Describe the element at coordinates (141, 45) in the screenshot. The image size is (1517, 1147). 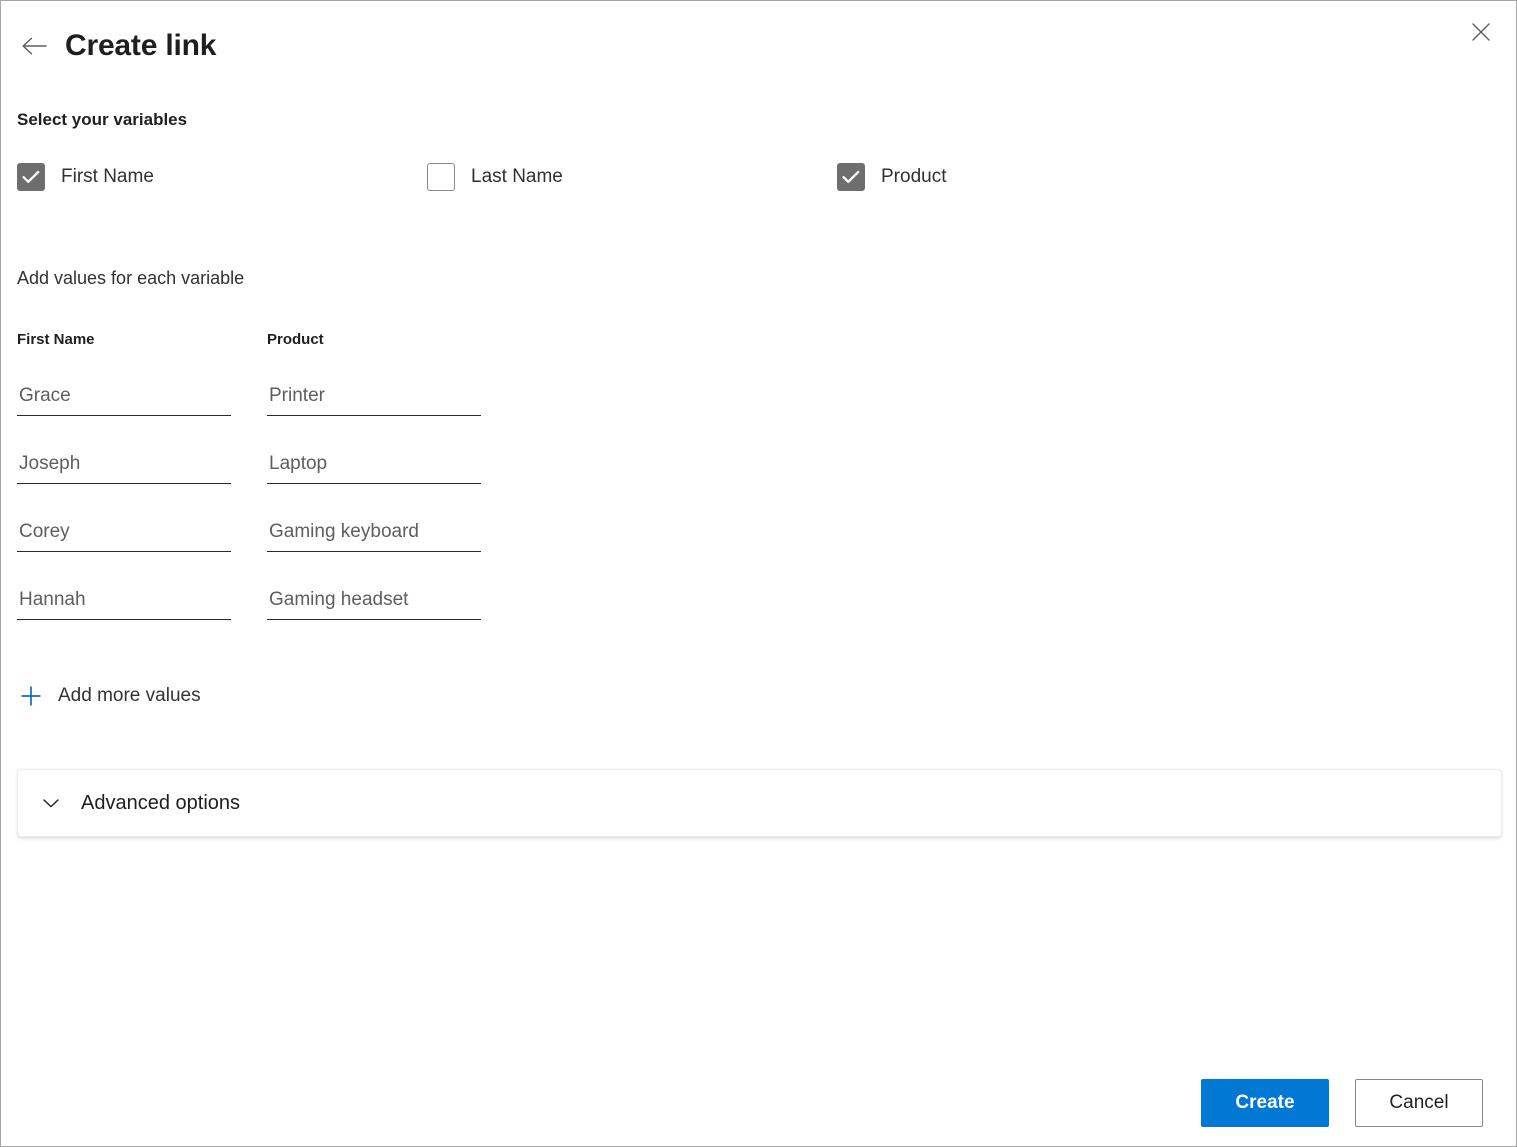
I see `page-title: Create link` at that location.